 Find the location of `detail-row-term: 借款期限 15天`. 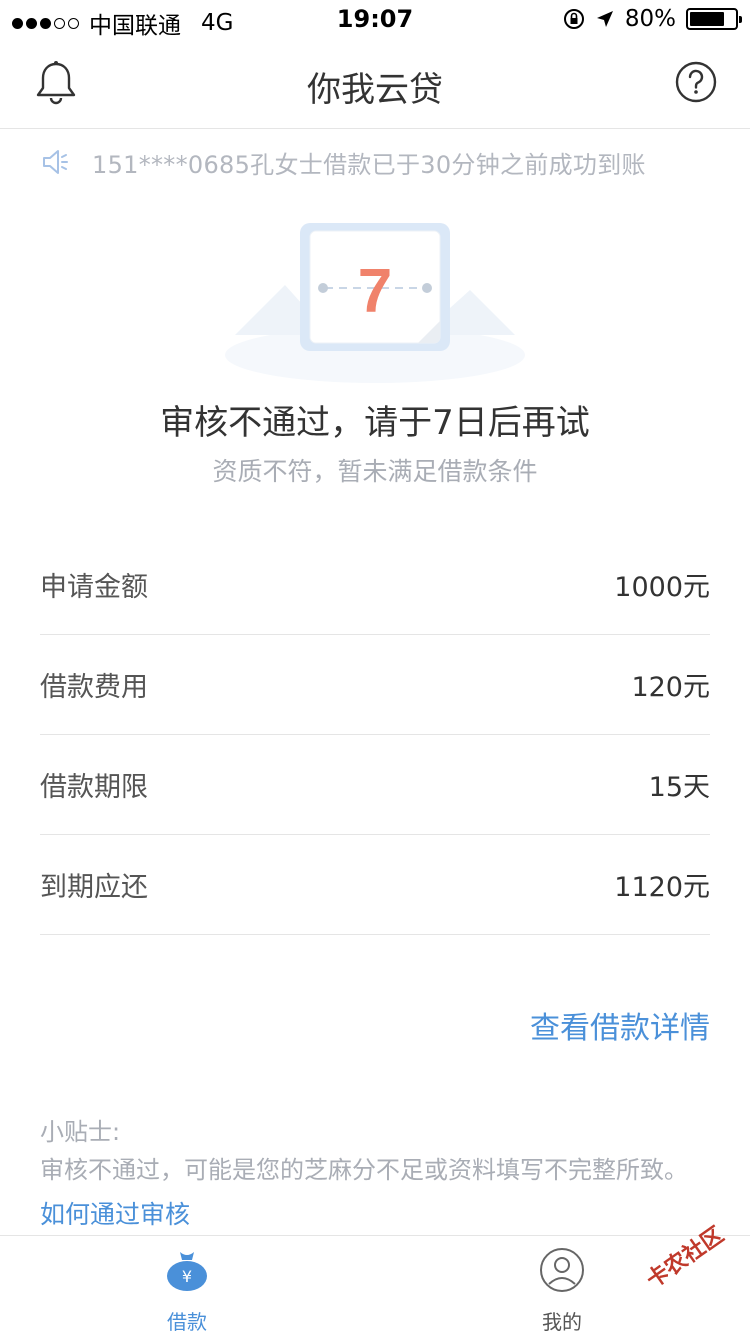

detail-row-term: 借款期限 15天 is located at coordinates (375, 785).